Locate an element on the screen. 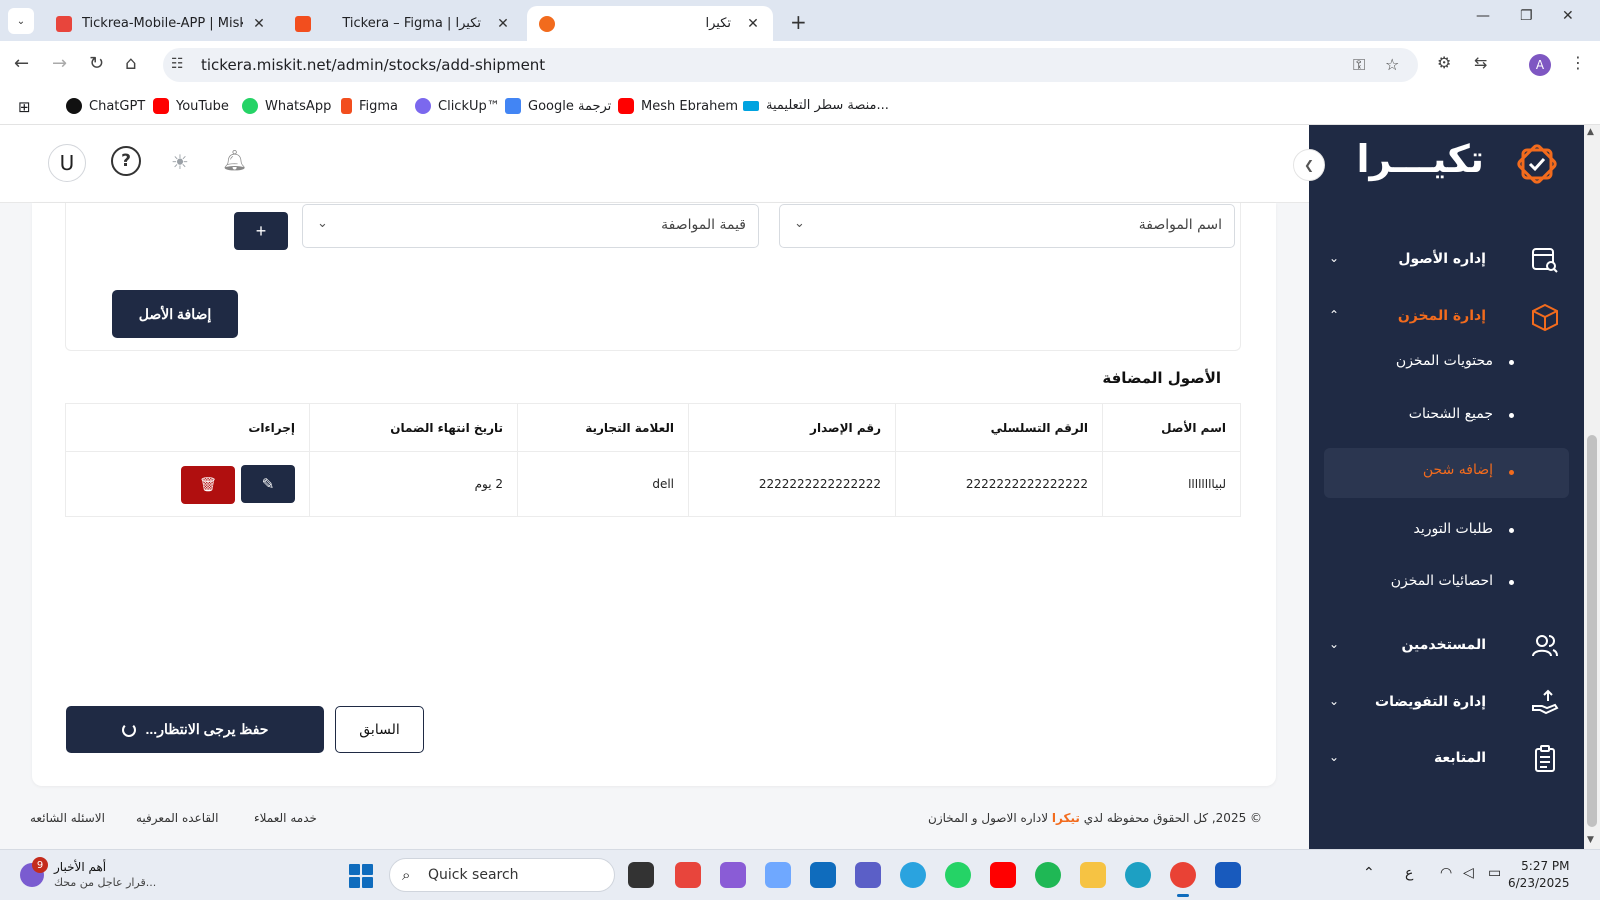 The image size is (1600, 900). browser-tab-1: Tickrea-Mobile-APP | Misk Integ ✕ is located at coordinates (161, 23).